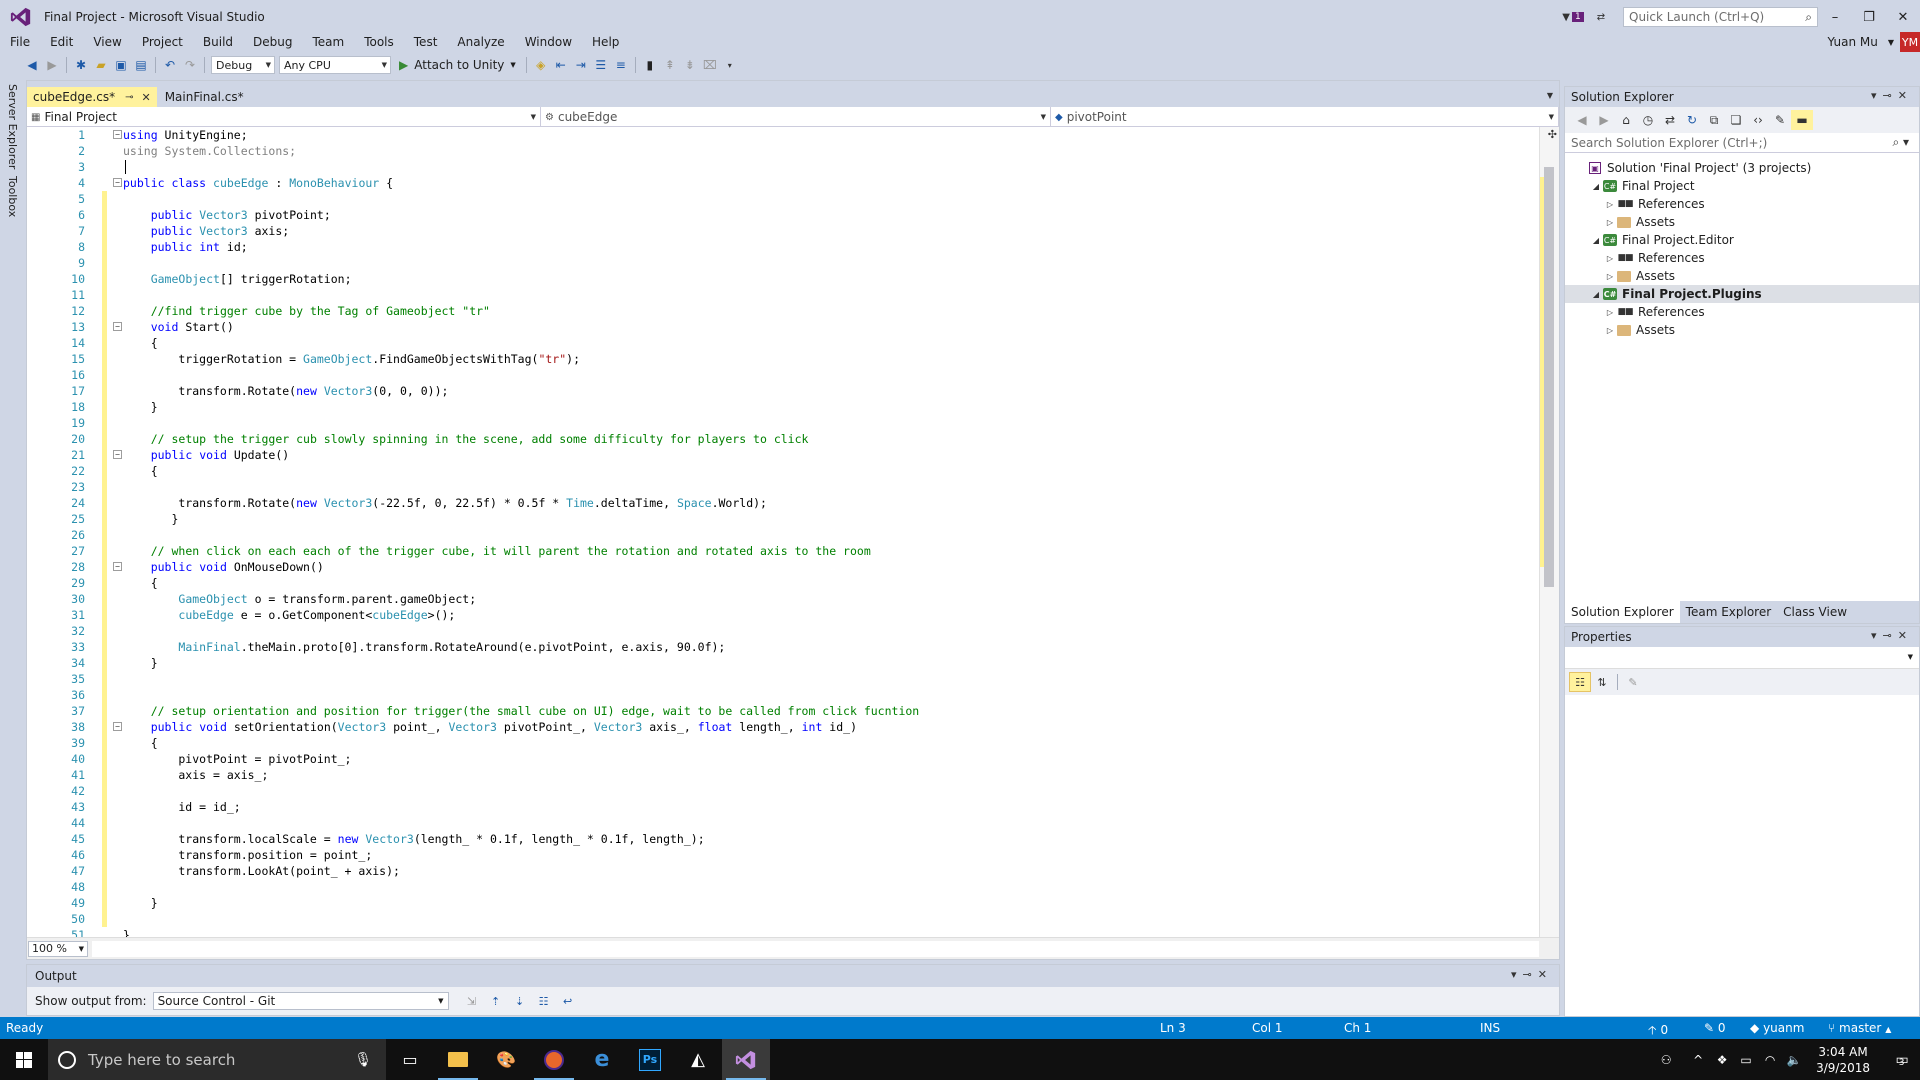  I want to click on output-source-select: Source Control - Git ▼, so click(300, 1001).